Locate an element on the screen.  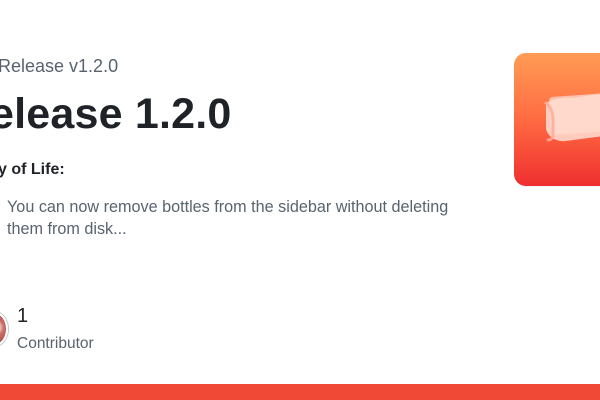
contributors-summary: 1 Contributor is located at coordinates (70, 330).